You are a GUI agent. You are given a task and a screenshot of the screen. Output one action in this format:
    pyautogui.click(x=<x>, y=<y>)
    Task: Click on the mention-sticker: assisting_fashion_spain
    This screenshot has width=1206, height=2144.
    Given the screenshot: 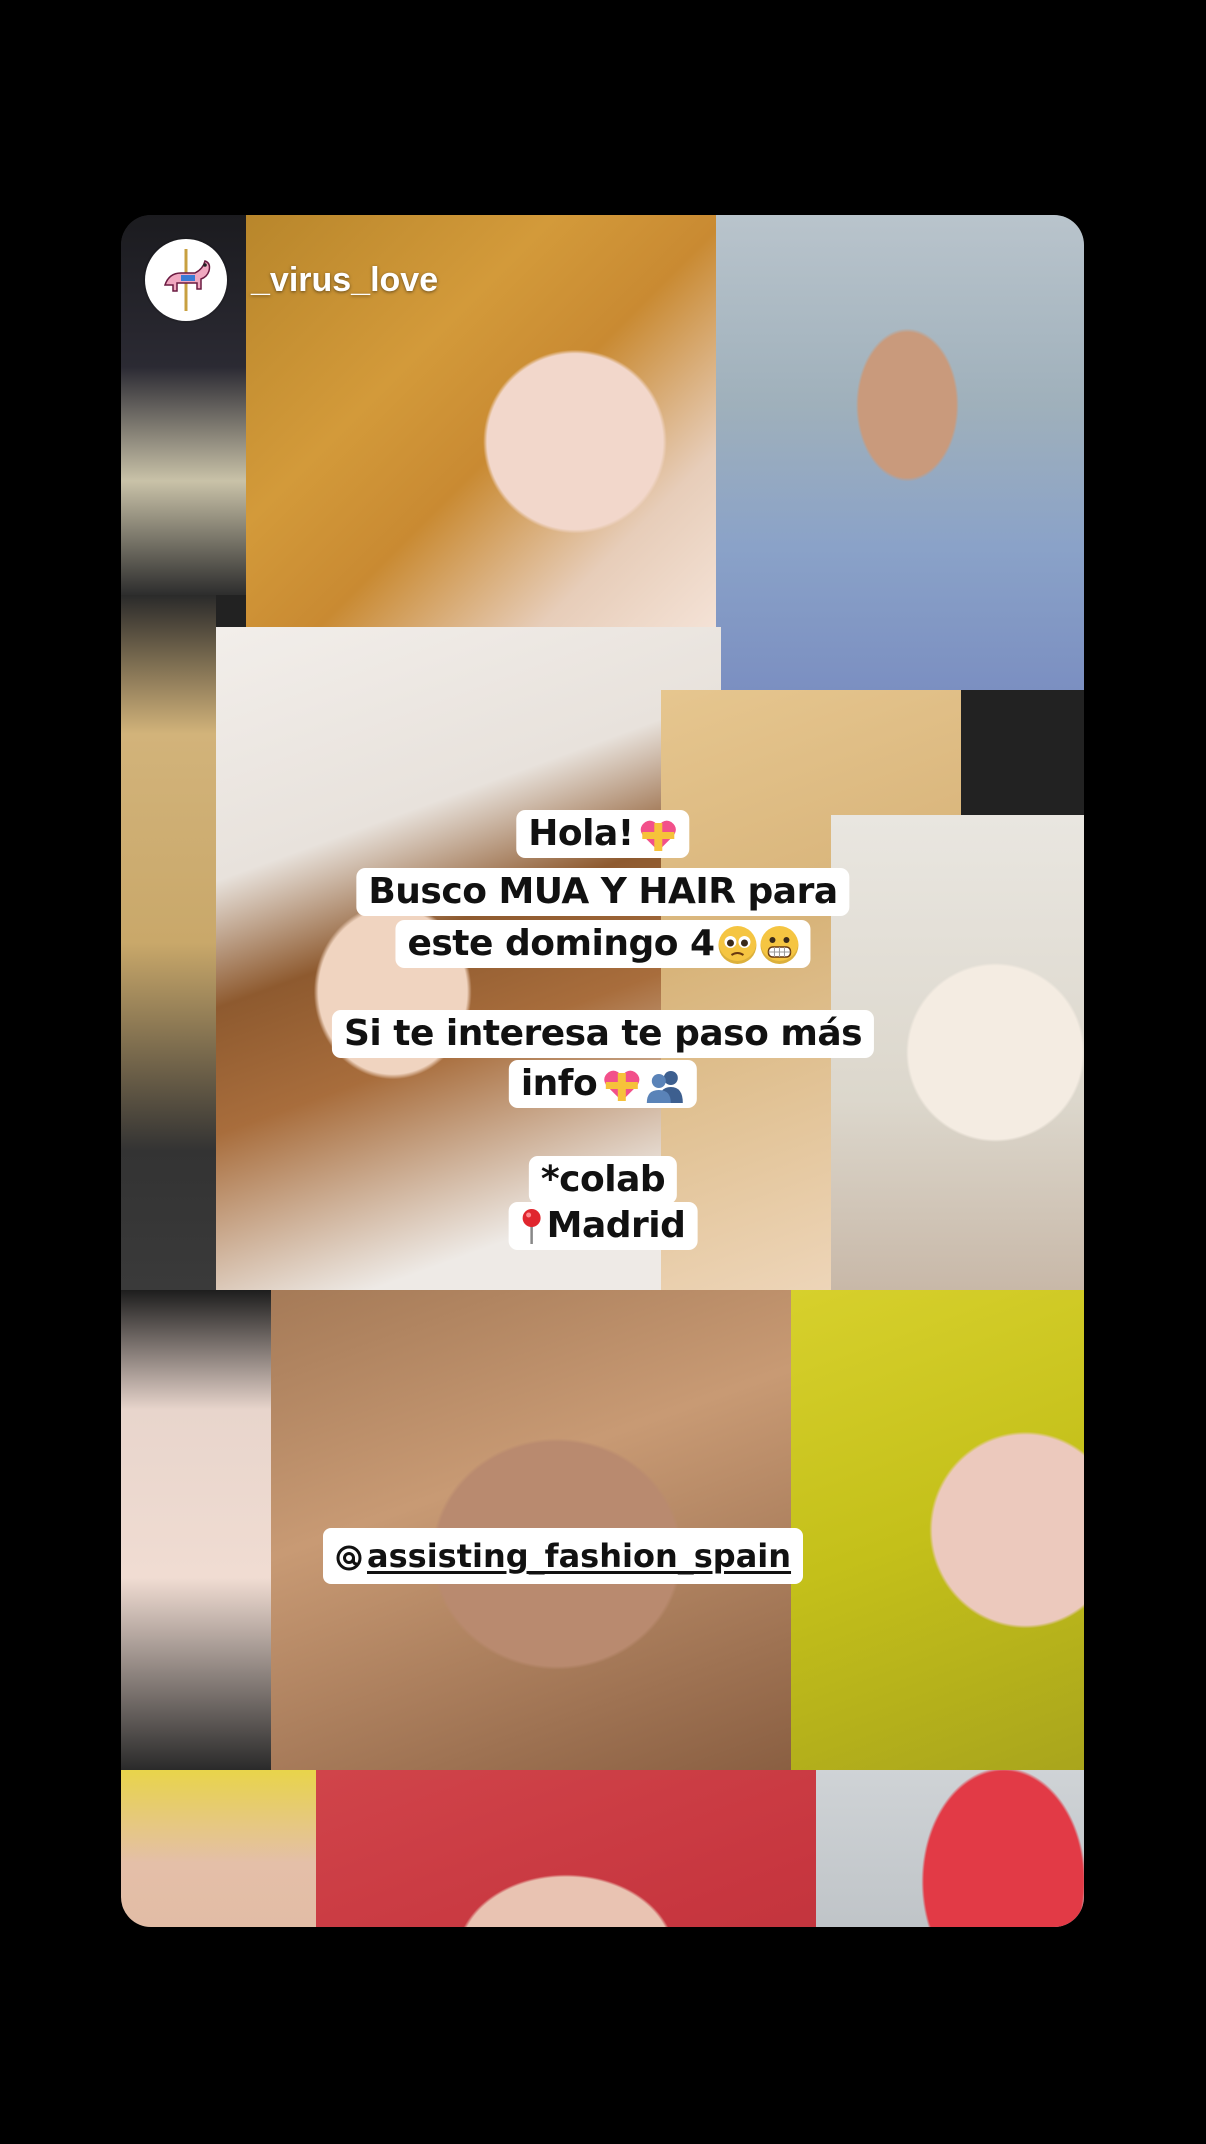 What is the action you would take?
    pyautogui.click(x=563, y=1556)
    